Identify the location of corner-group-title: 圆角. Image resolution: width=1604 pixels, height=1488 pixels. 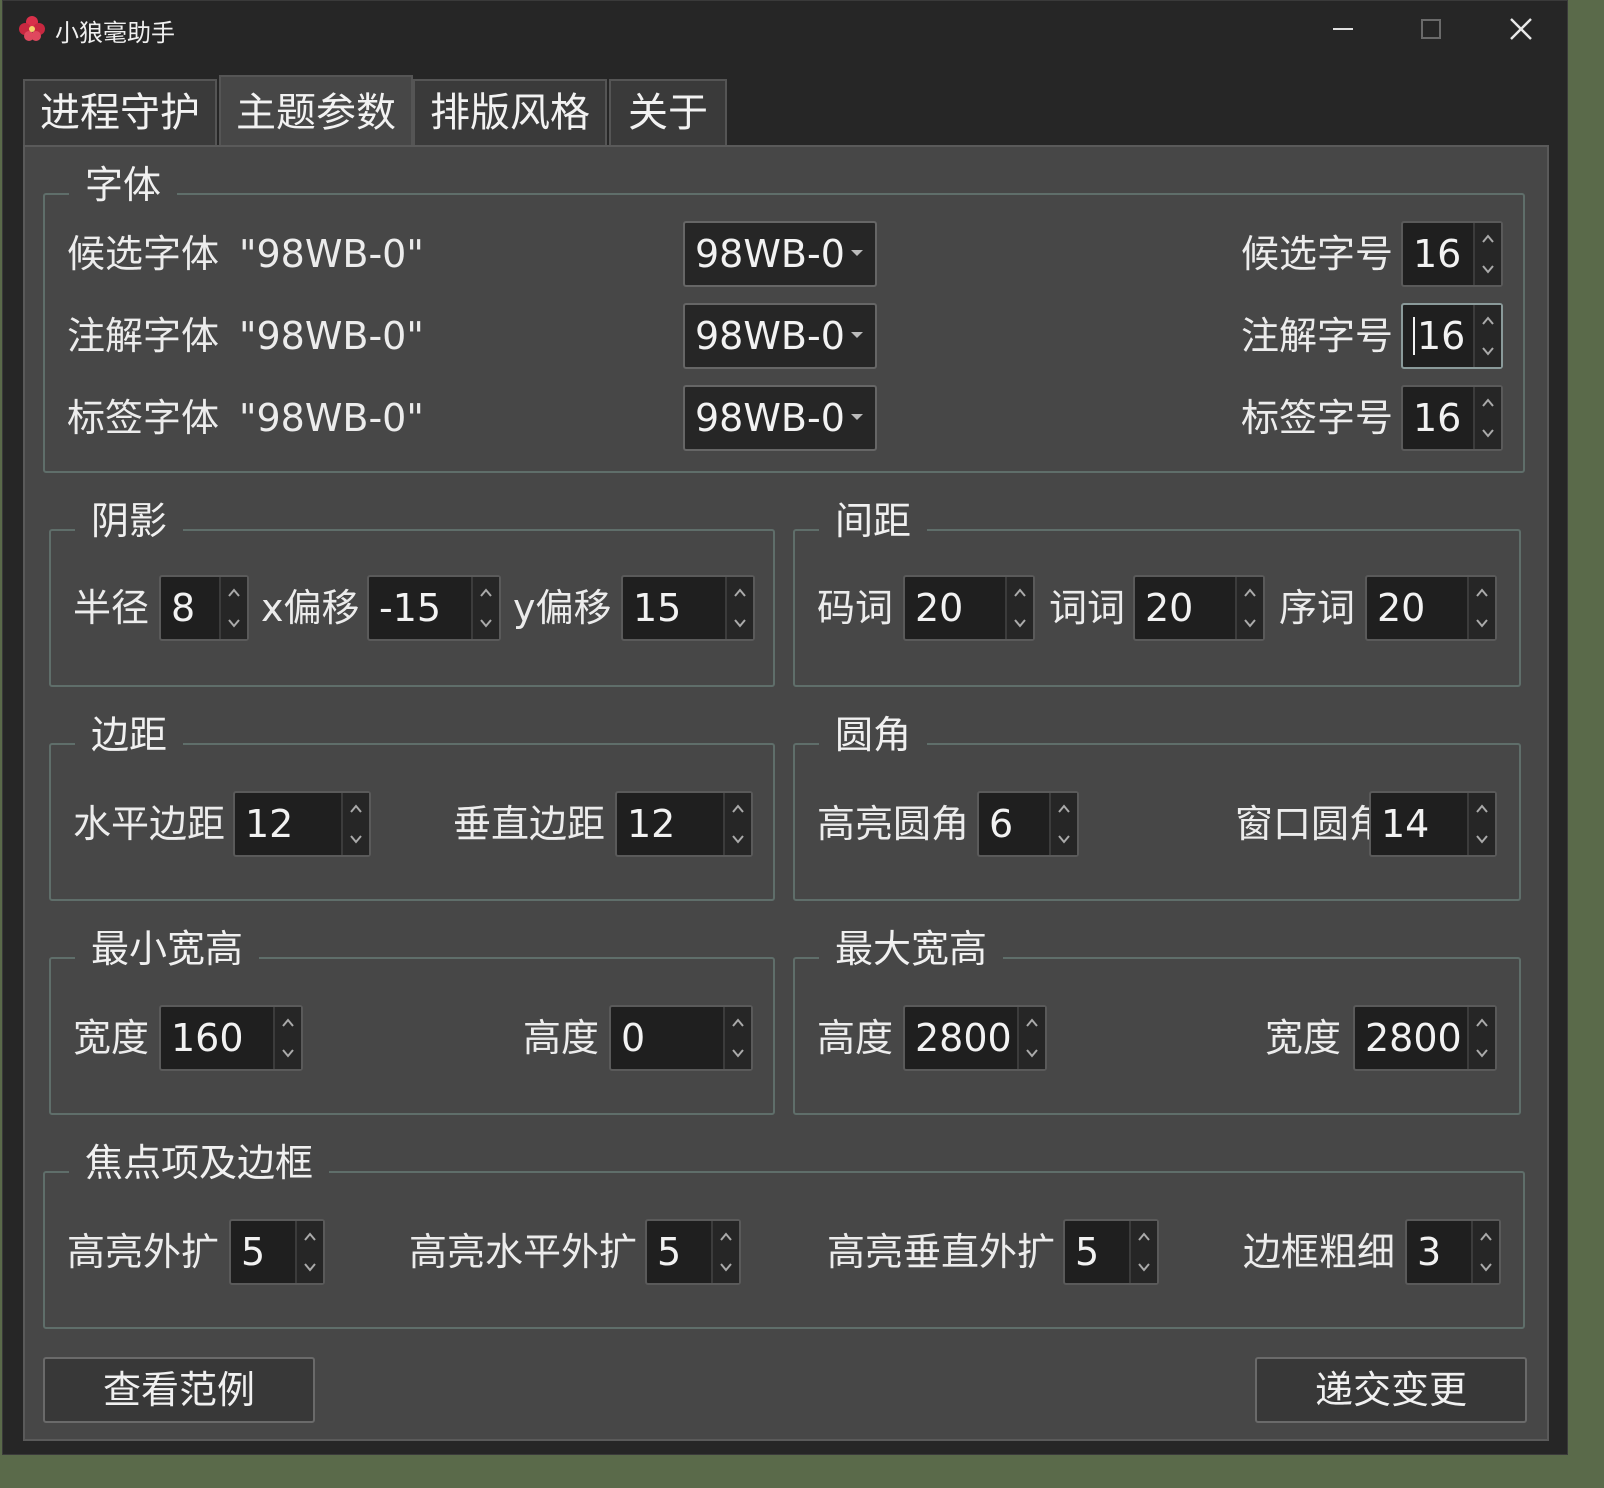
(873, 735).